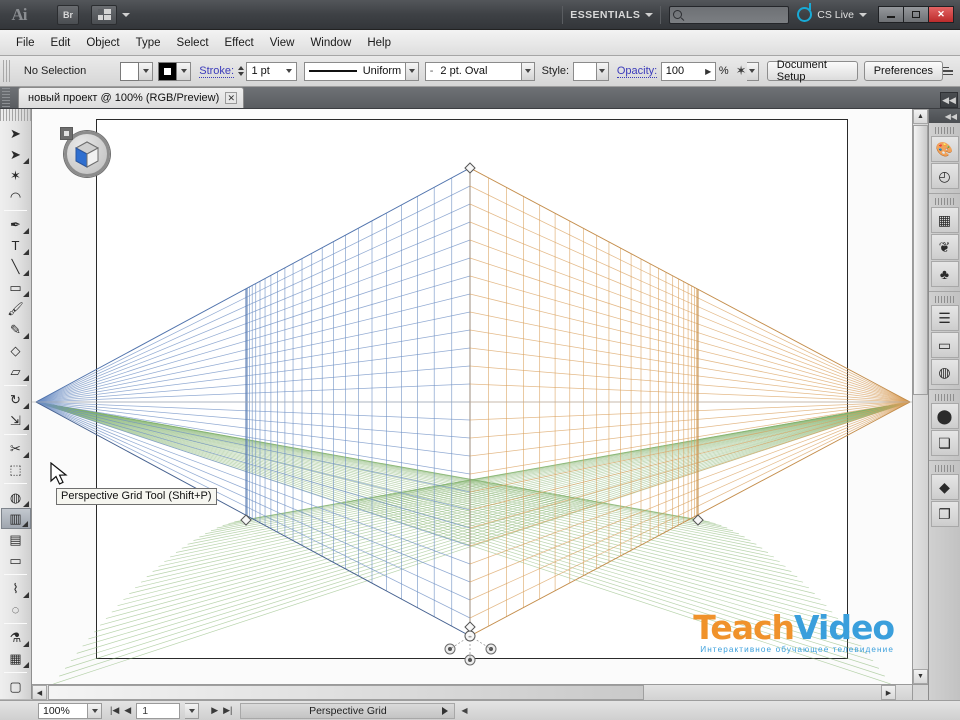 The image size is (960, 720). What do you see at coordinates (16, 329) in the screenshot?
I see `pencil-tool: ✎` at bounding box center [16, 329].